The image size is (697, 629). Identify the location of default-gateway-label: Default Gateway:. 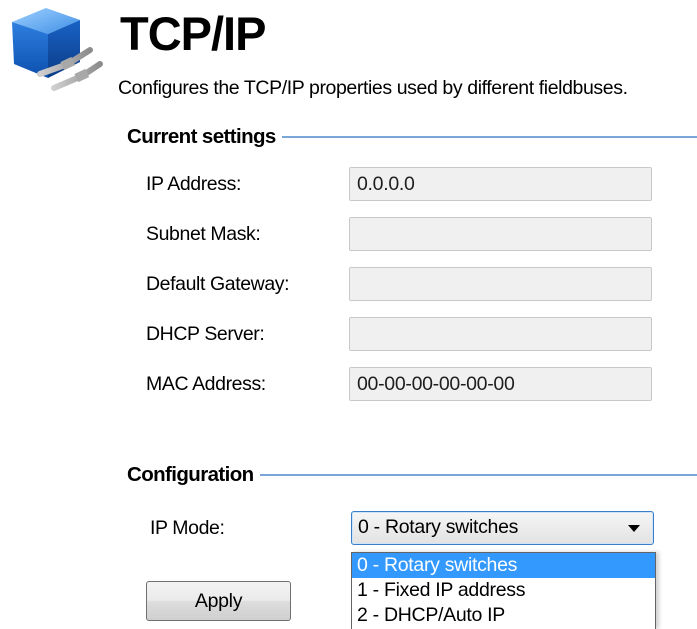
(218, 284).